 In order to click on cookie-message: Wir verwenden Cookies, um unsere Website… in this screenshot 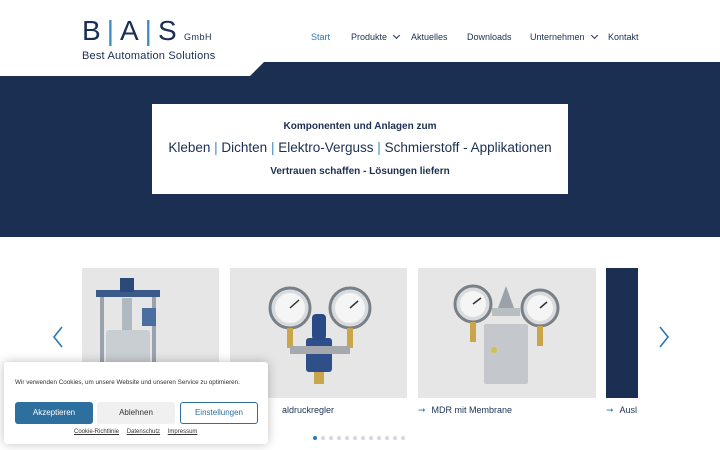, I will do `click(127, 382)`.